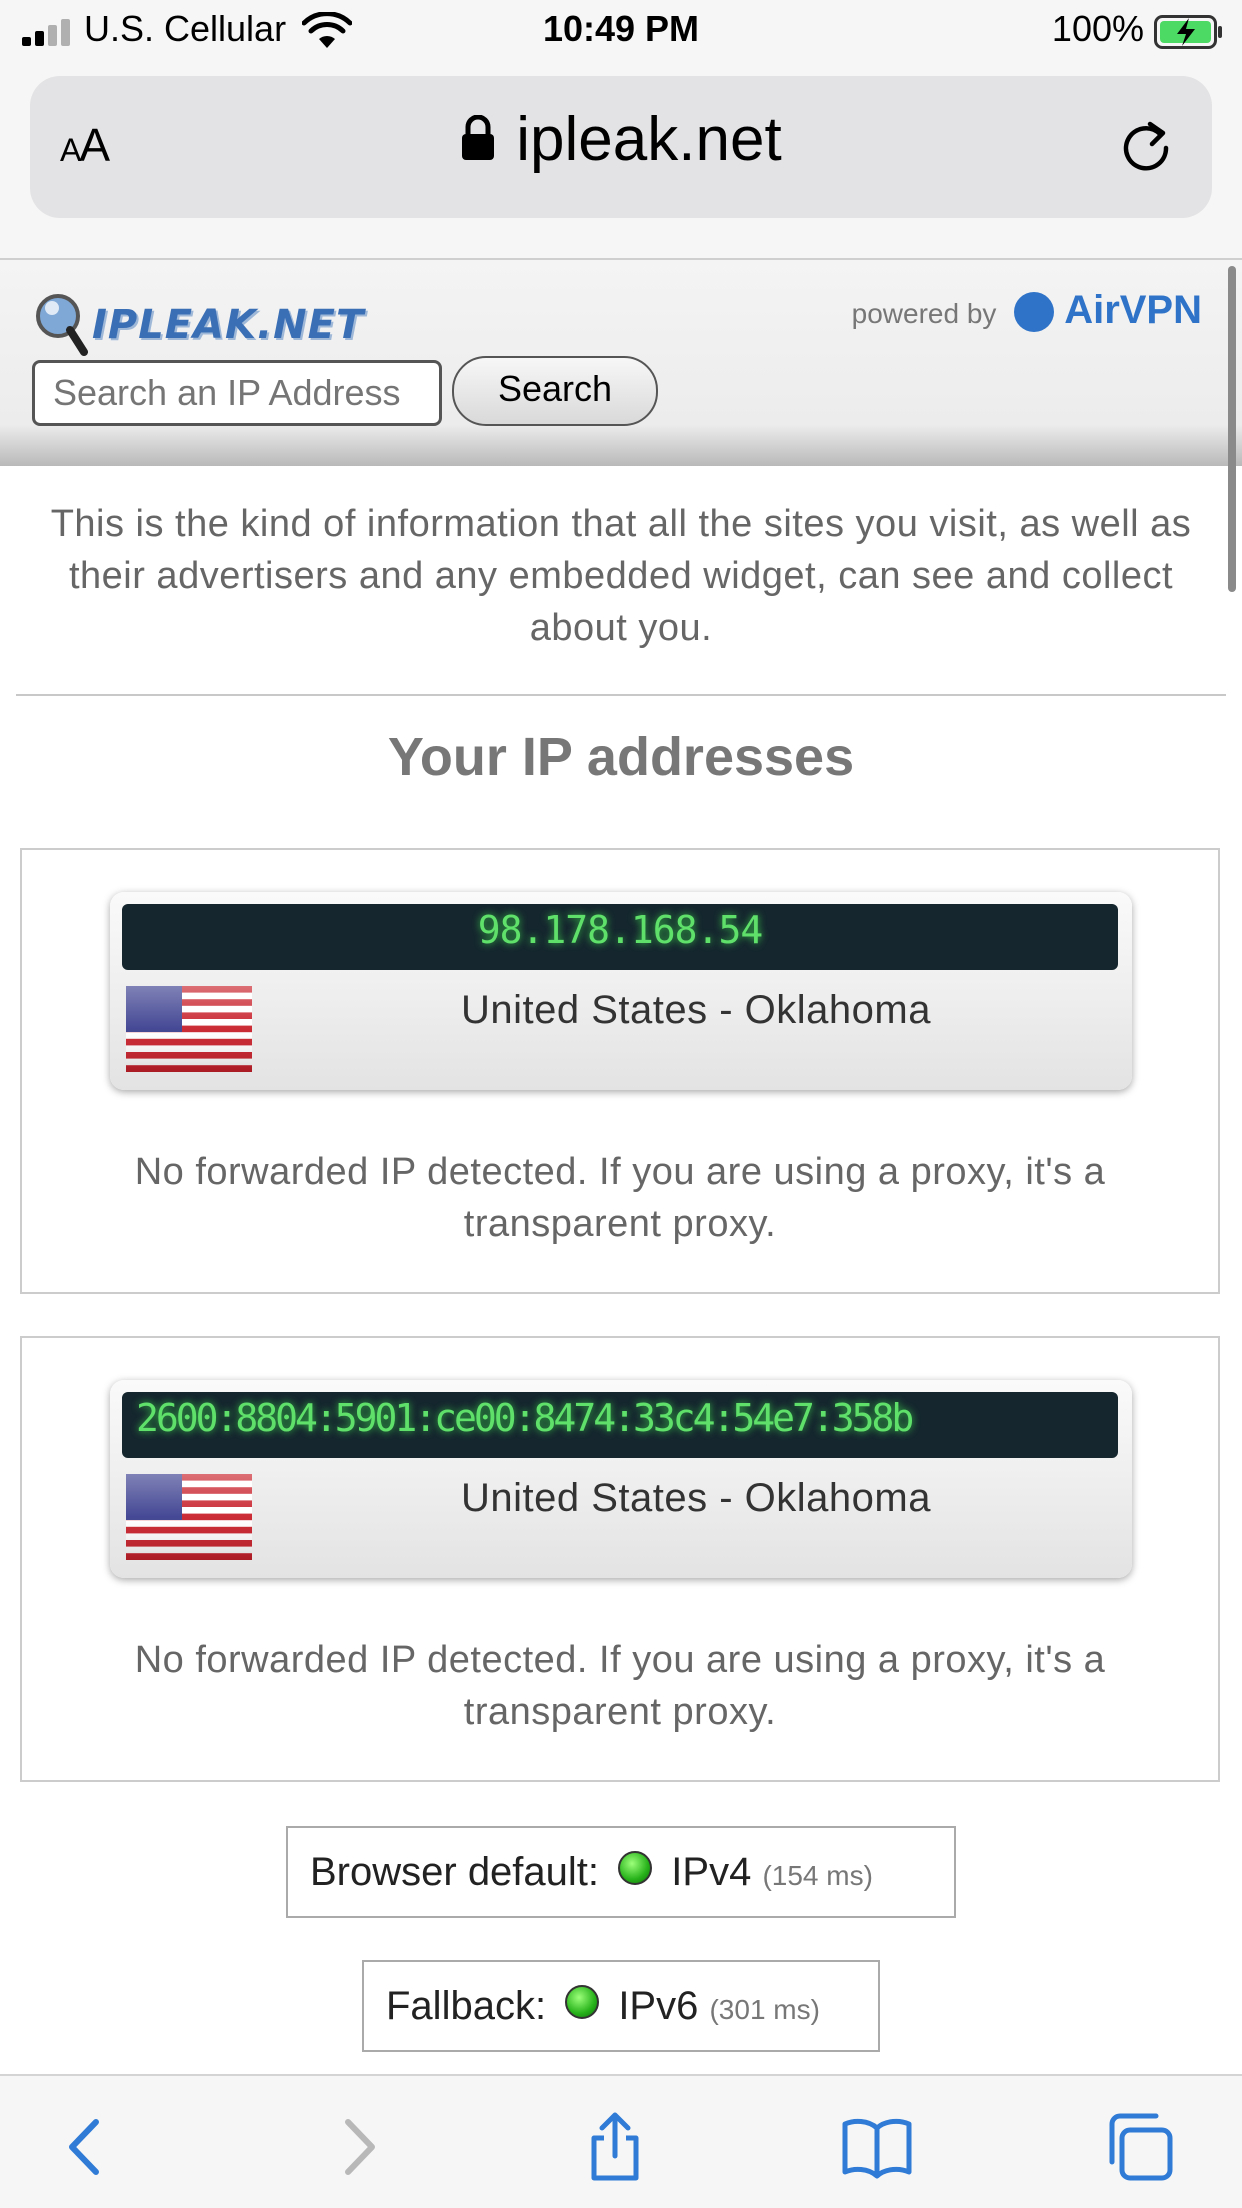 This screenshot has width=1242, height=2208. What do you see at coordinates (877, 2147) in the screenshot?
I see `bookmarks-icon` at bounding box center [877, 2147].